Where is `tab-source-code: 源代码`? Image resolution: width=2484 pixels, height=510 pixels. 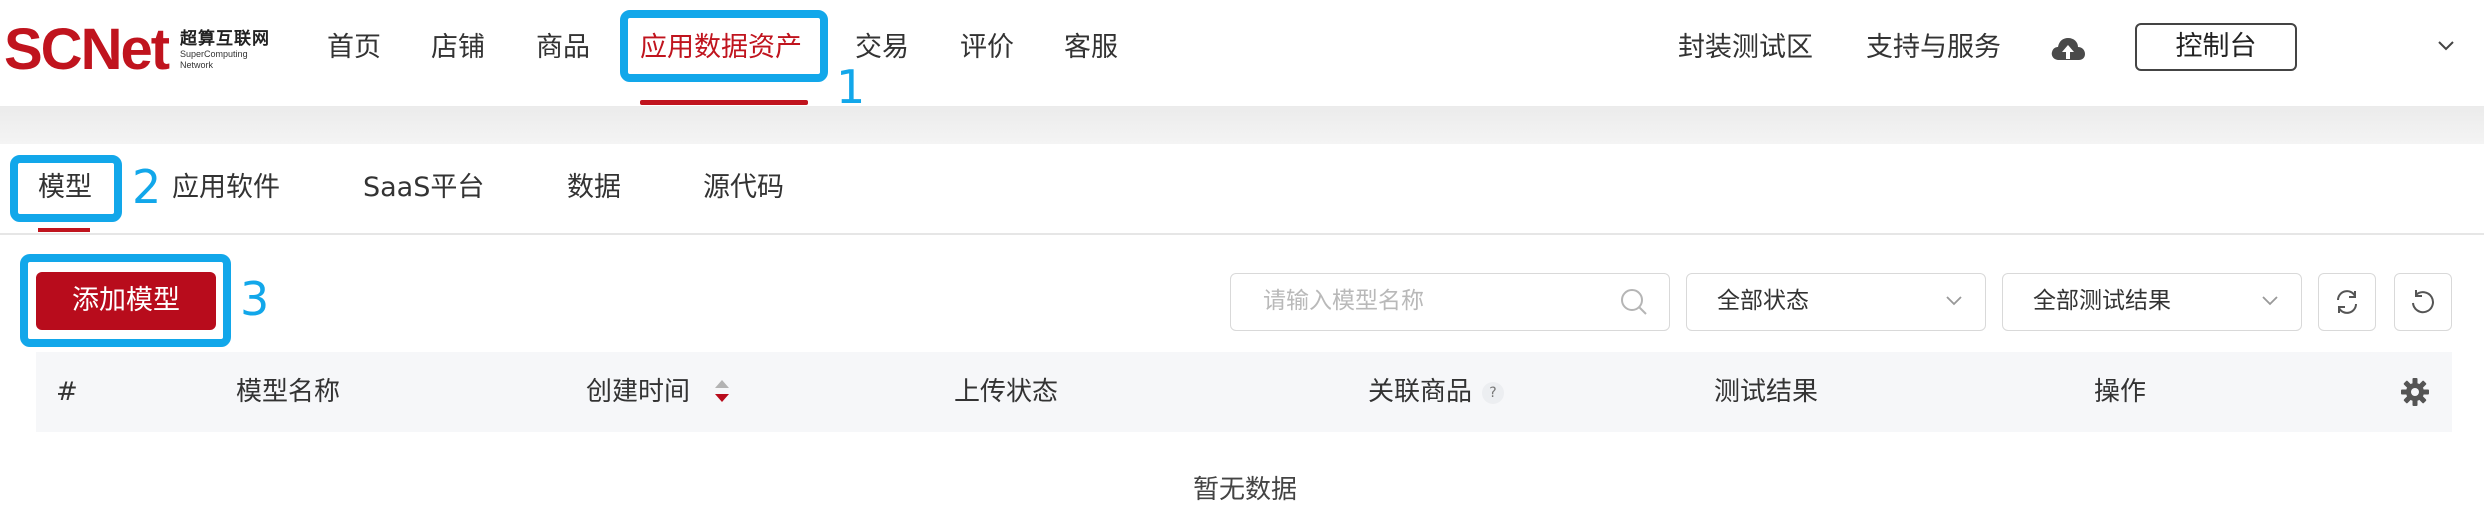 tab-source-code: 源代码 is located at coordinates (743, 188).